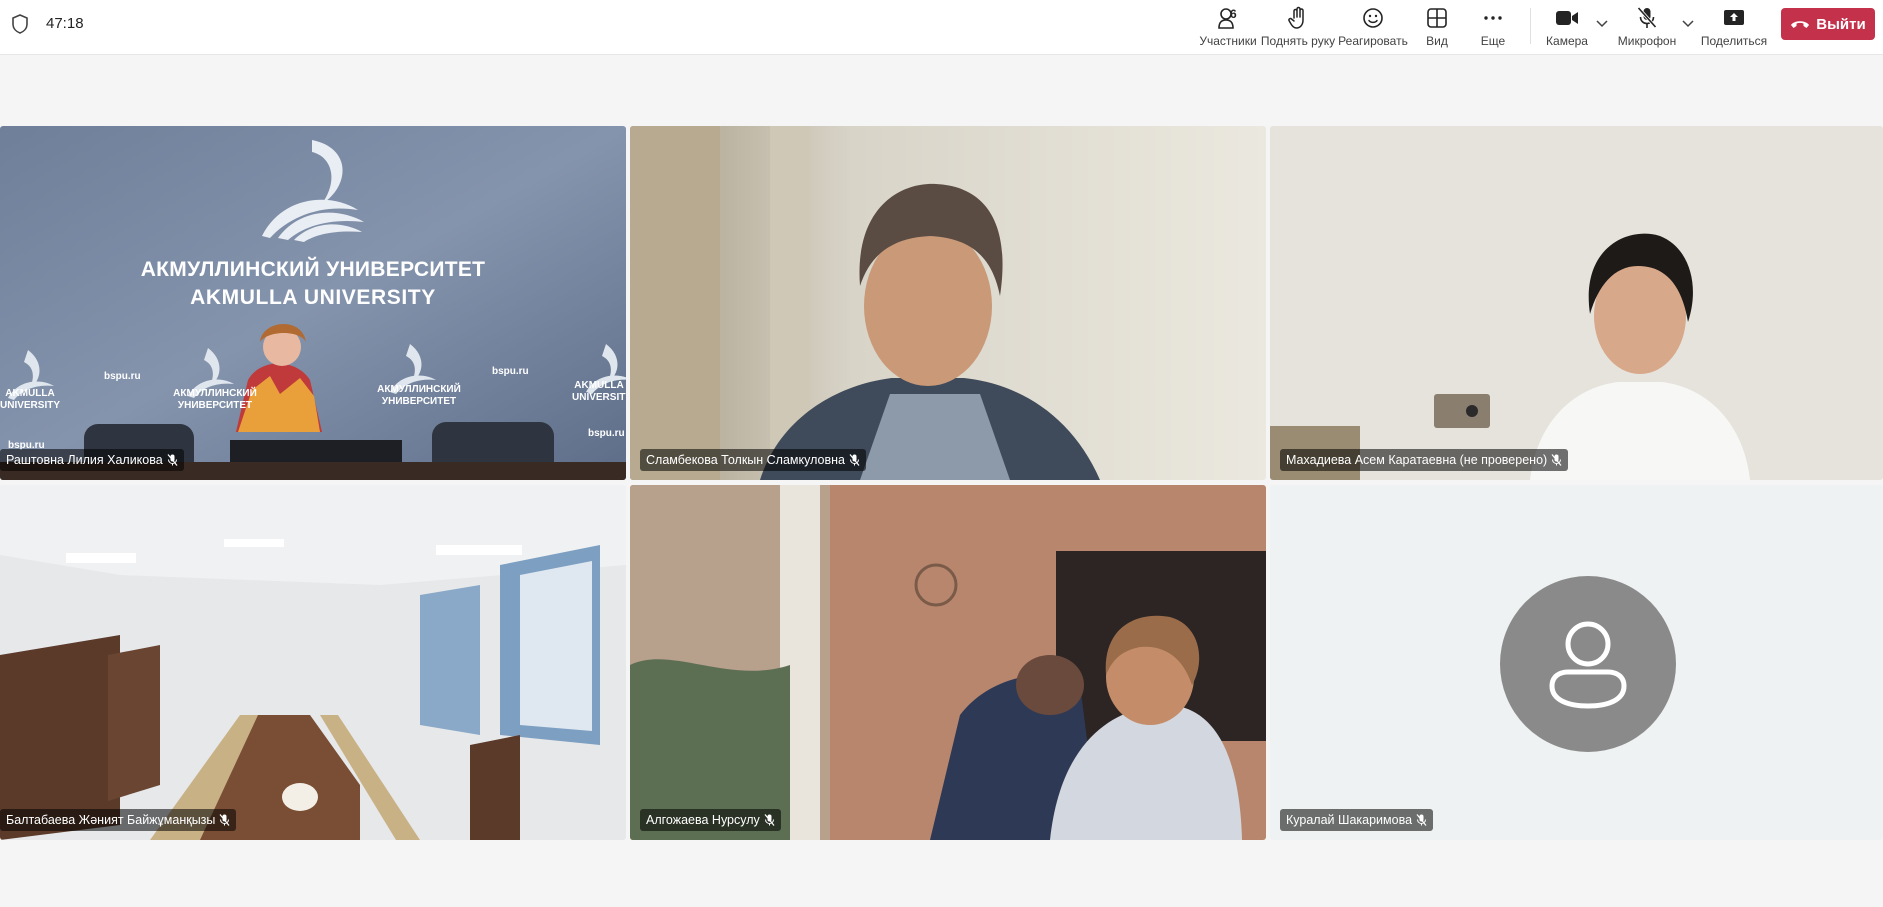 Image resolution: width=1883 pixels, height=907 pixels. What do you see at coordinates (122, 376) in the screenshot?
I see `banner-site-1: bspu.ru` at bounding box center [122, 376].